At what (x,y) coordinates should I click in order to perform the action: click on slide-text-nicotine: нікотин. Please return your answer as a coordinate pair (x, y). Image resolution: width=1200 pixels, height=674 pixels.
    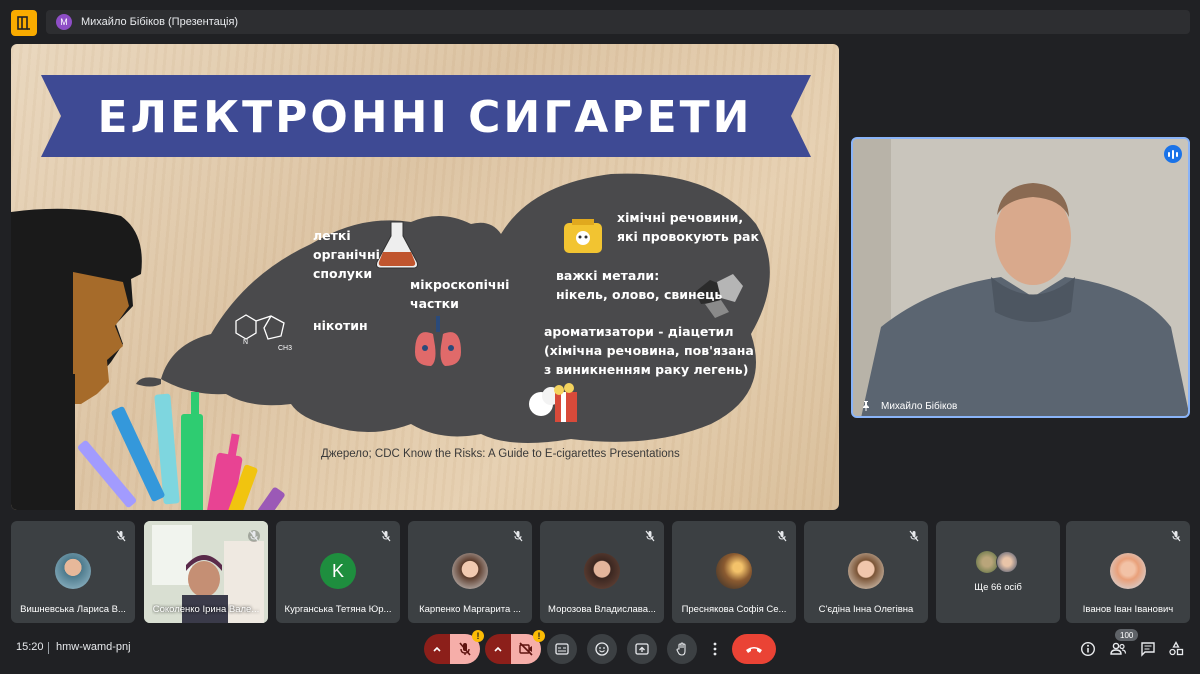
    Looking at the image, I should click on (340, 325).